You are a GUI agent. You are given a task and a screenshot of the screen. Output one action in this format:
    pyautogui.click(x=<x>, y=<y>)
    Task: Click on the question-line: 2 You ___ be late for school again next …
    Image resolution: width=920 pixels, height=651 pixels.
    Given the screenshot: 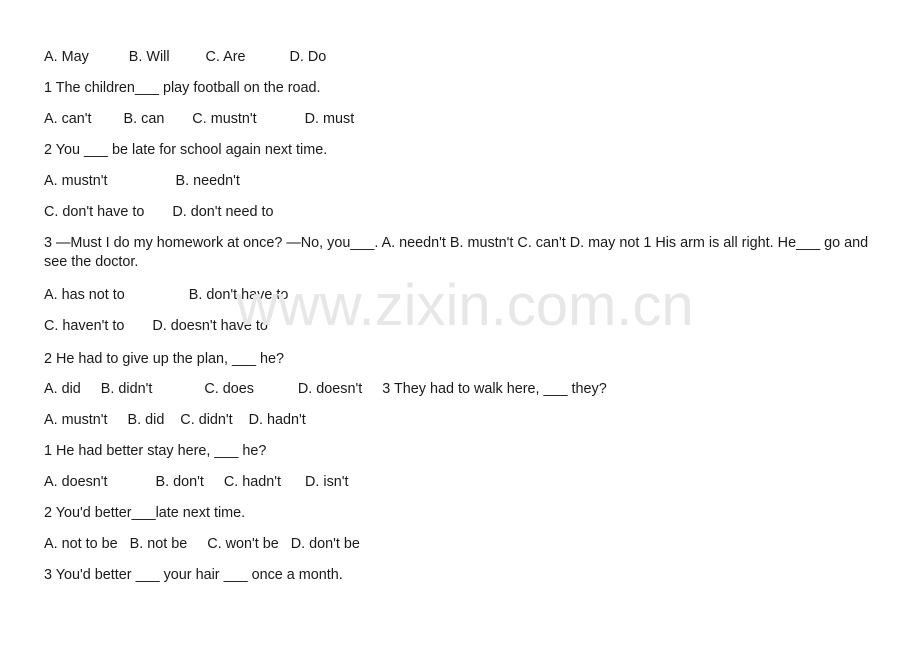 What is the action you would take?
    pyautogui.click(x=186, y=150)
    